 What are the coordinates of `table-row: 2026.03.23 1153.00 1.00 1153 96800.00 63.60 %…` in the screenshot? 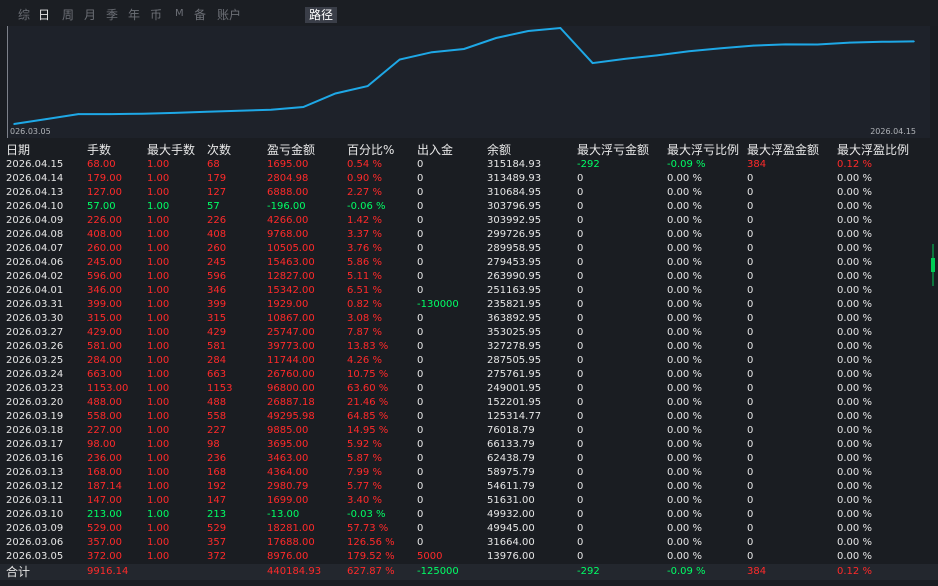 It's located at (469, 389).